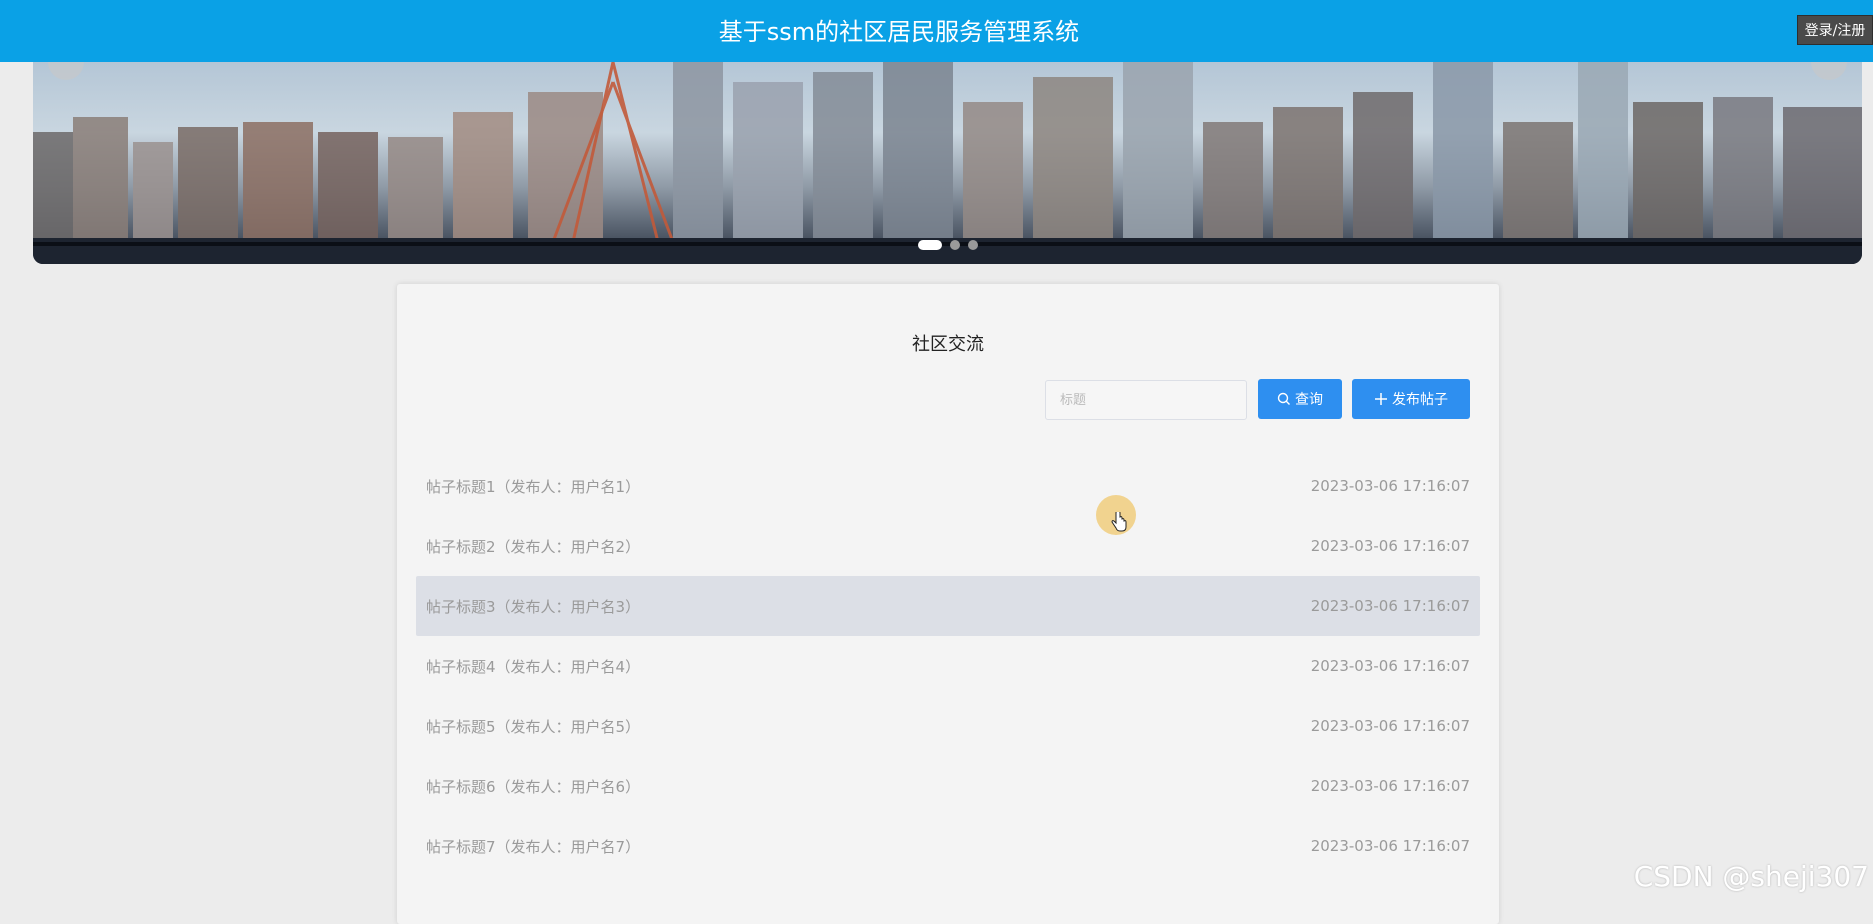  Describe the element at coordinates (948, 546) in the screenshot. I see `post-row: 帖子标题2（发布人：用户名2） 2023-03-06 17:16:07` at that location.